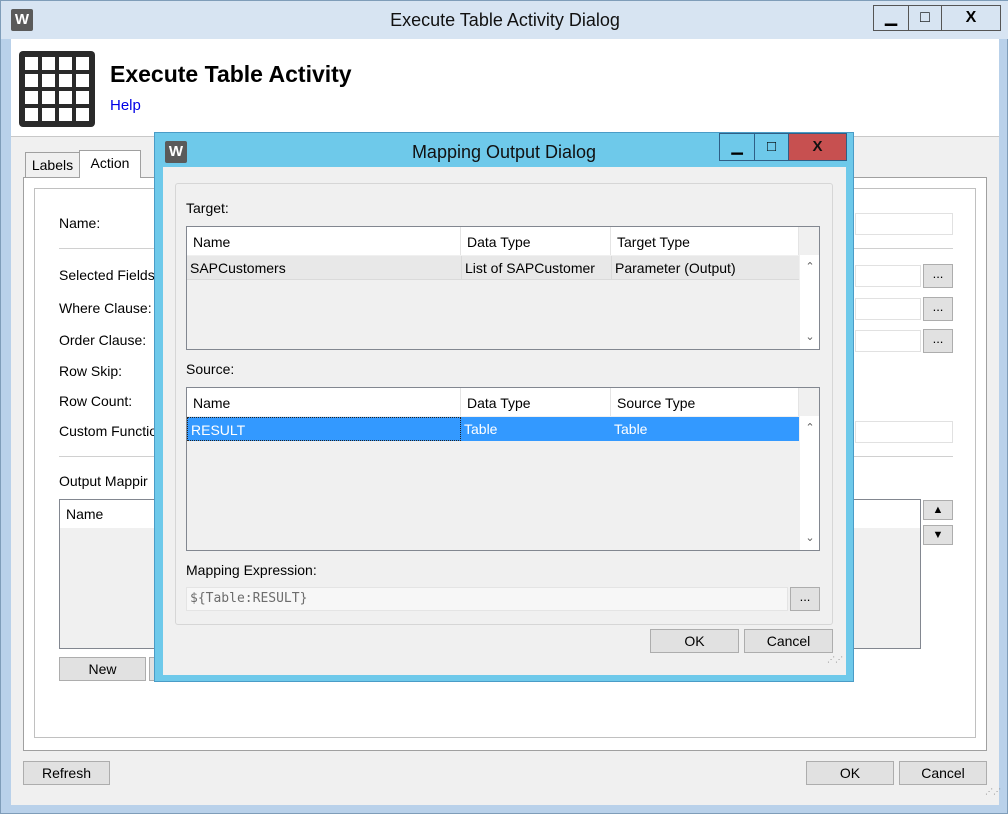 This screenshot has width=1008, height=814. What do you see at coordinates (705, 268) in the screenshot?
I see `target-type-cell: Parameter (Output)` at bounding box center [705, 268].